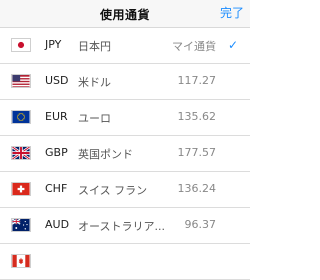  I want to click on currency-row-jpy: JPY 日本円 マイ通貨 ✓, so click(125, 46).